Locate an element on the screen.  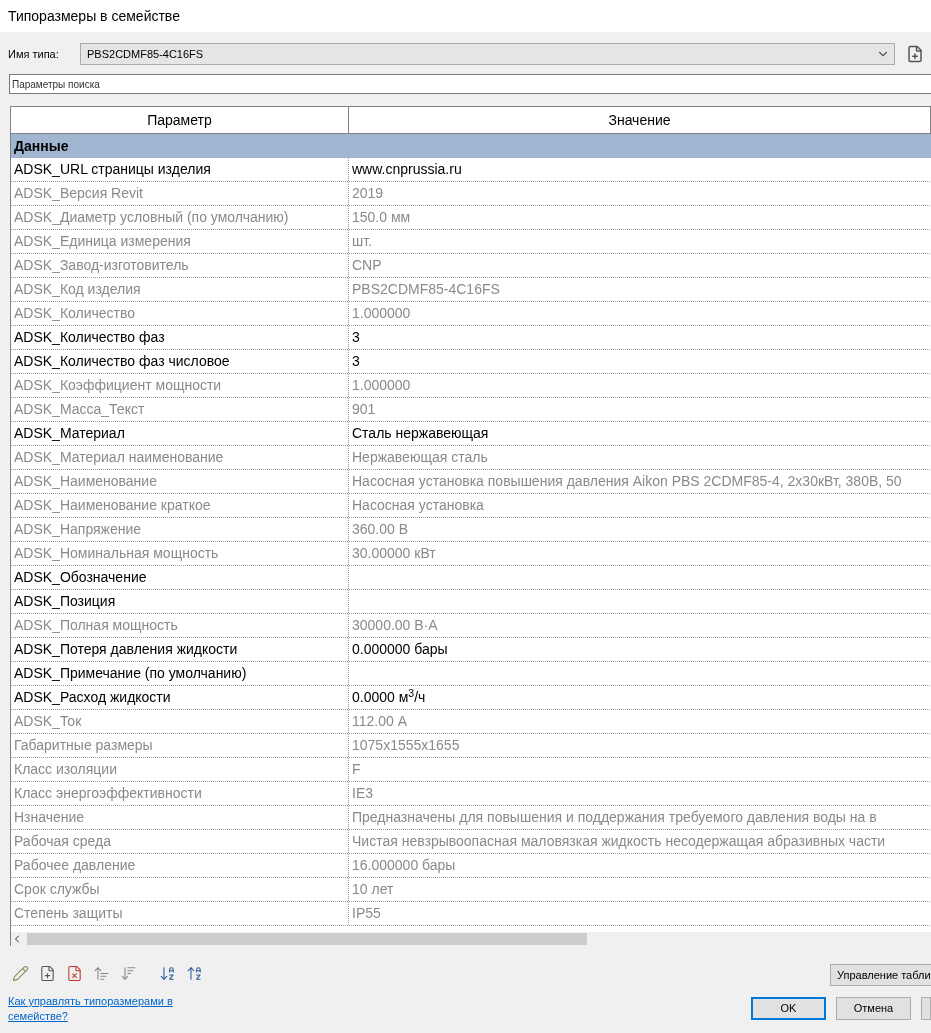
parameter-name: ADSK_Единица измерения is located at coordinates (180, 241).